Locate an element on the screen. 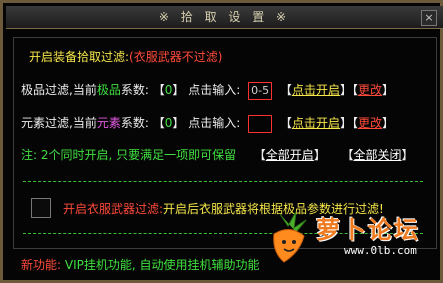  quality-label-suffix: 系数: is located at coordinates (134, 90).